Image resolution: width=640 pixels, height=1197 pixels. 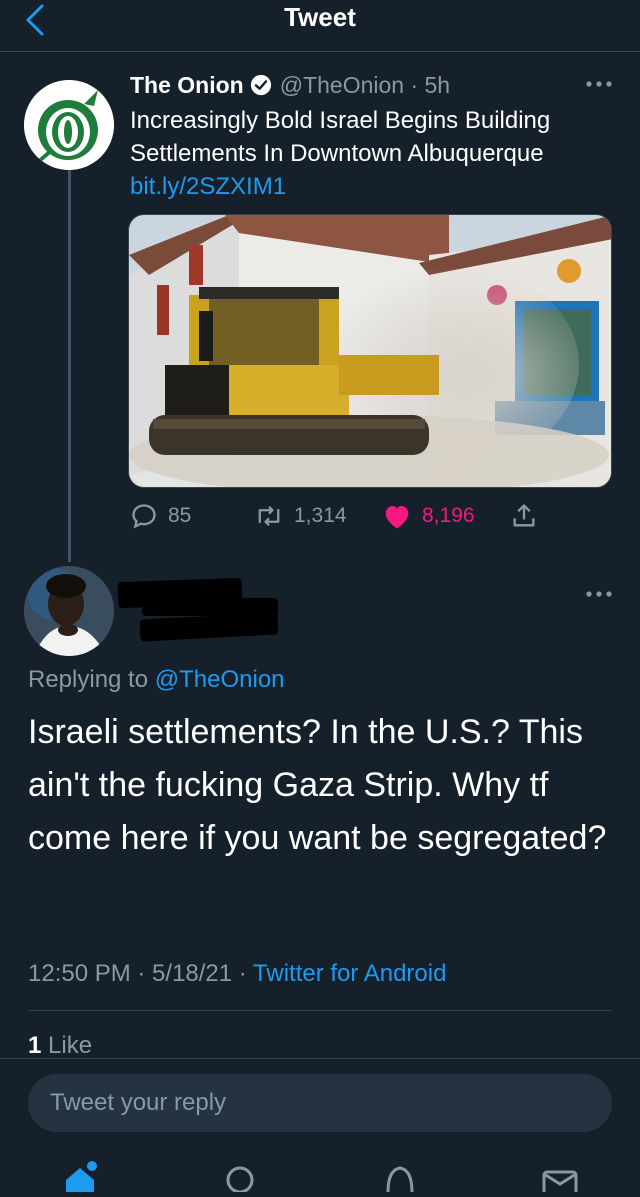 What do you see at coordinates (320, 1010) in the screenshot?
I see `divider` at bounding box center [320, 1010].